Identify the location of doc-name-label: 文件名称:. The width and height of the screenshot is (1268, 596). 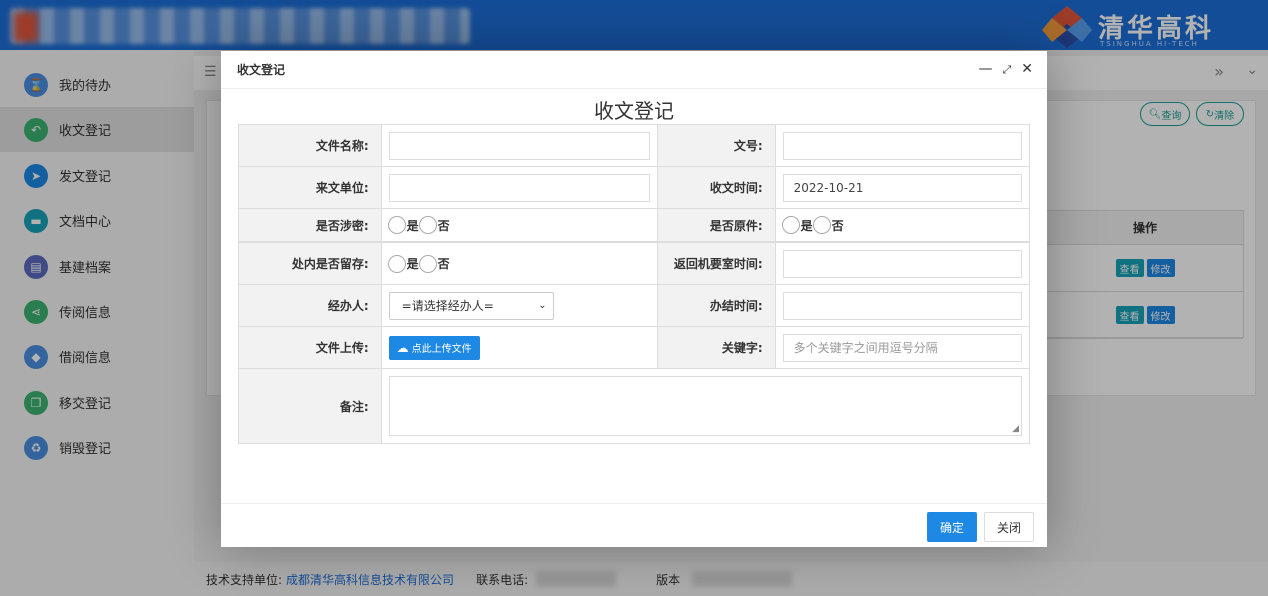
(310, 145).